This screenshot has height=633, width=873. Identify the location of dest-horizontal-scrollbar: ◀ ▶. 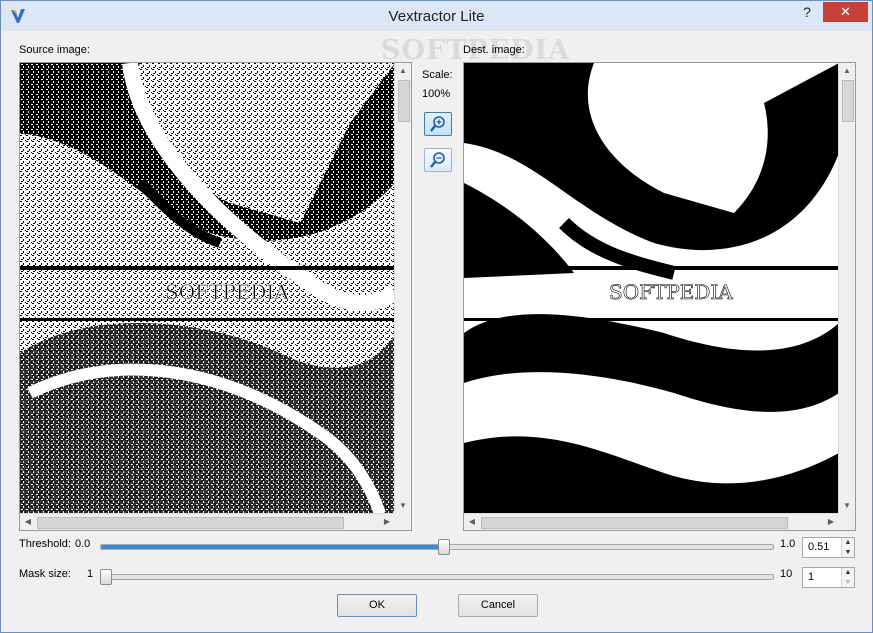
(651, 521).